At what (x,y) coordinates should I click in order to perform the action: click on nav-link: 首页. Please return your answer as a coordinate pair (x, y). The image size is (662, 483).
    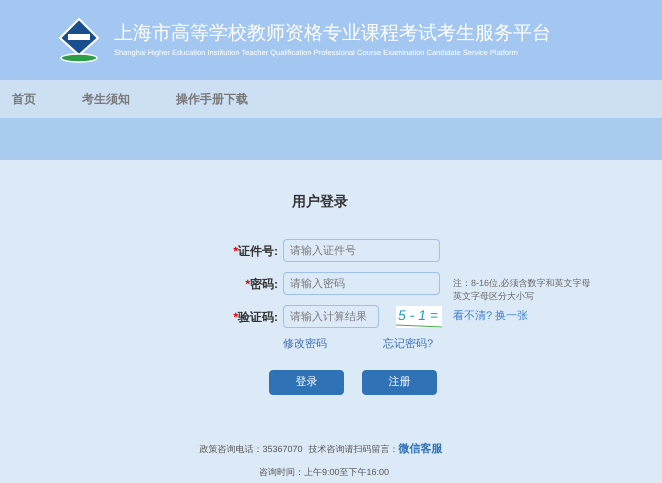
    Looking at the image, I should click on (24, 99).